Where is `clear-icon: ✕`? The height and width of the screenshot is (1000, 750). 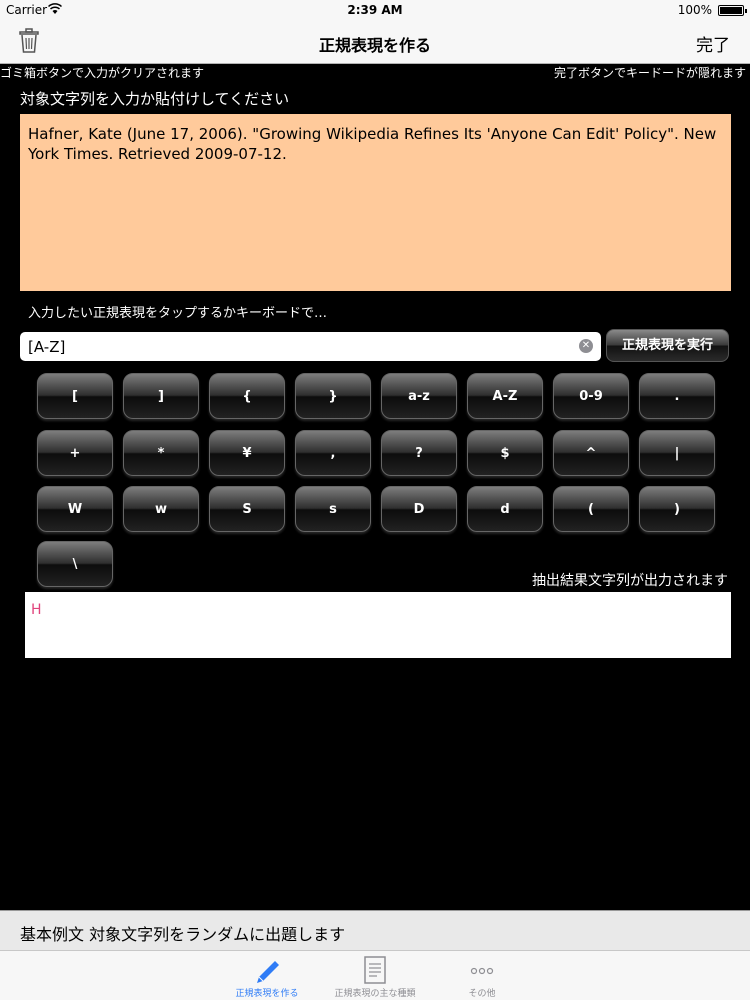 clear-icon: ✕ is located at coordinates (586, 346).